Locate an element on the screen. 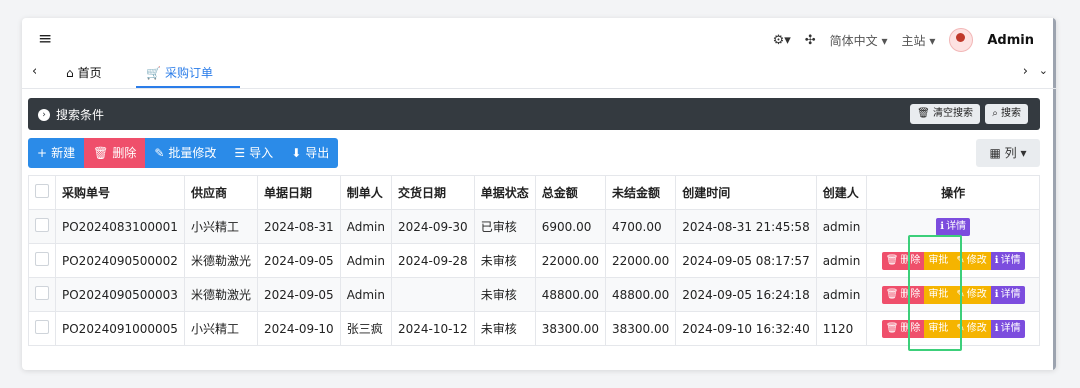 The width and height of the screenshot is (1080, 388). header-cell: 单据日期 is located at coordinates (298, 192).